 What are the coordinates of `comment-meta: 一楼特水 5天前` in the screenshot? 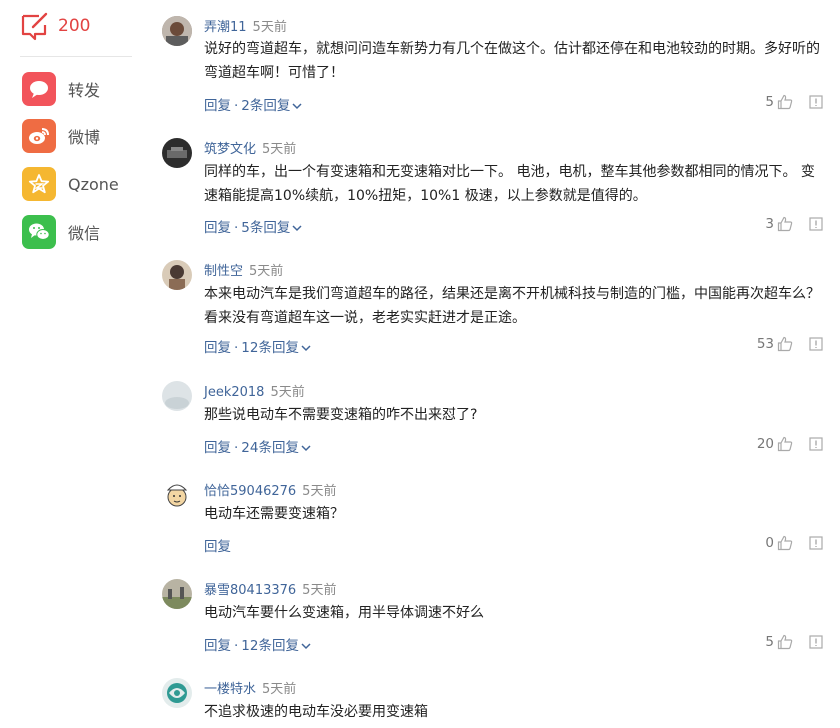 It's located at (250, 687).